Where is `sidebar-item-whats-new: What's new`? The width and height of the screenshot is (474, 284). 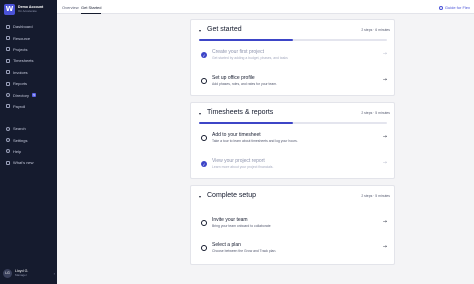
sidebar-item-whats-new: What's new is located at coordinates (29, 162).